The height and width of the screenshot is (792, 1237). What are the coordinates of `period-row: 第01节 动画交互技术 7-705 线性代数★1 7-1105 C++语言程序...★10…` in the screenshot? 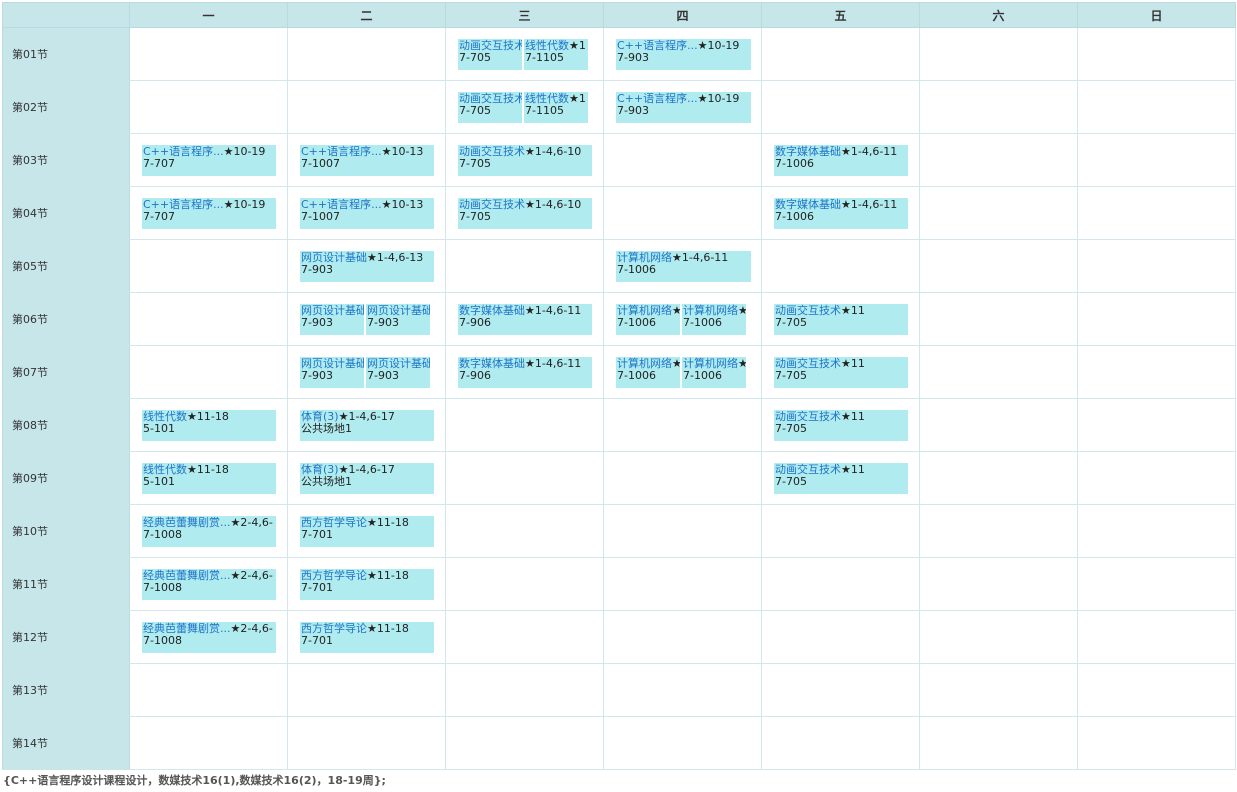 It's located at (619, 54).